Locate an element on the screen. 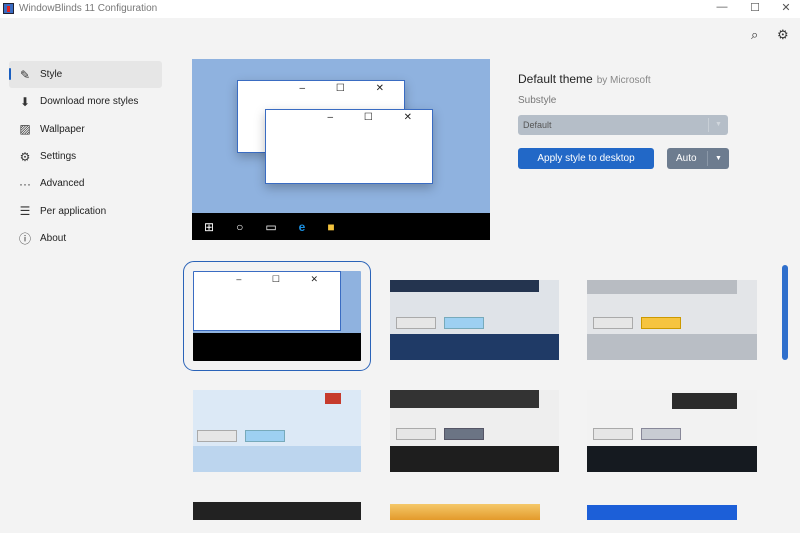  theme-author: by Microsoft is located at coordinates (623, 80).